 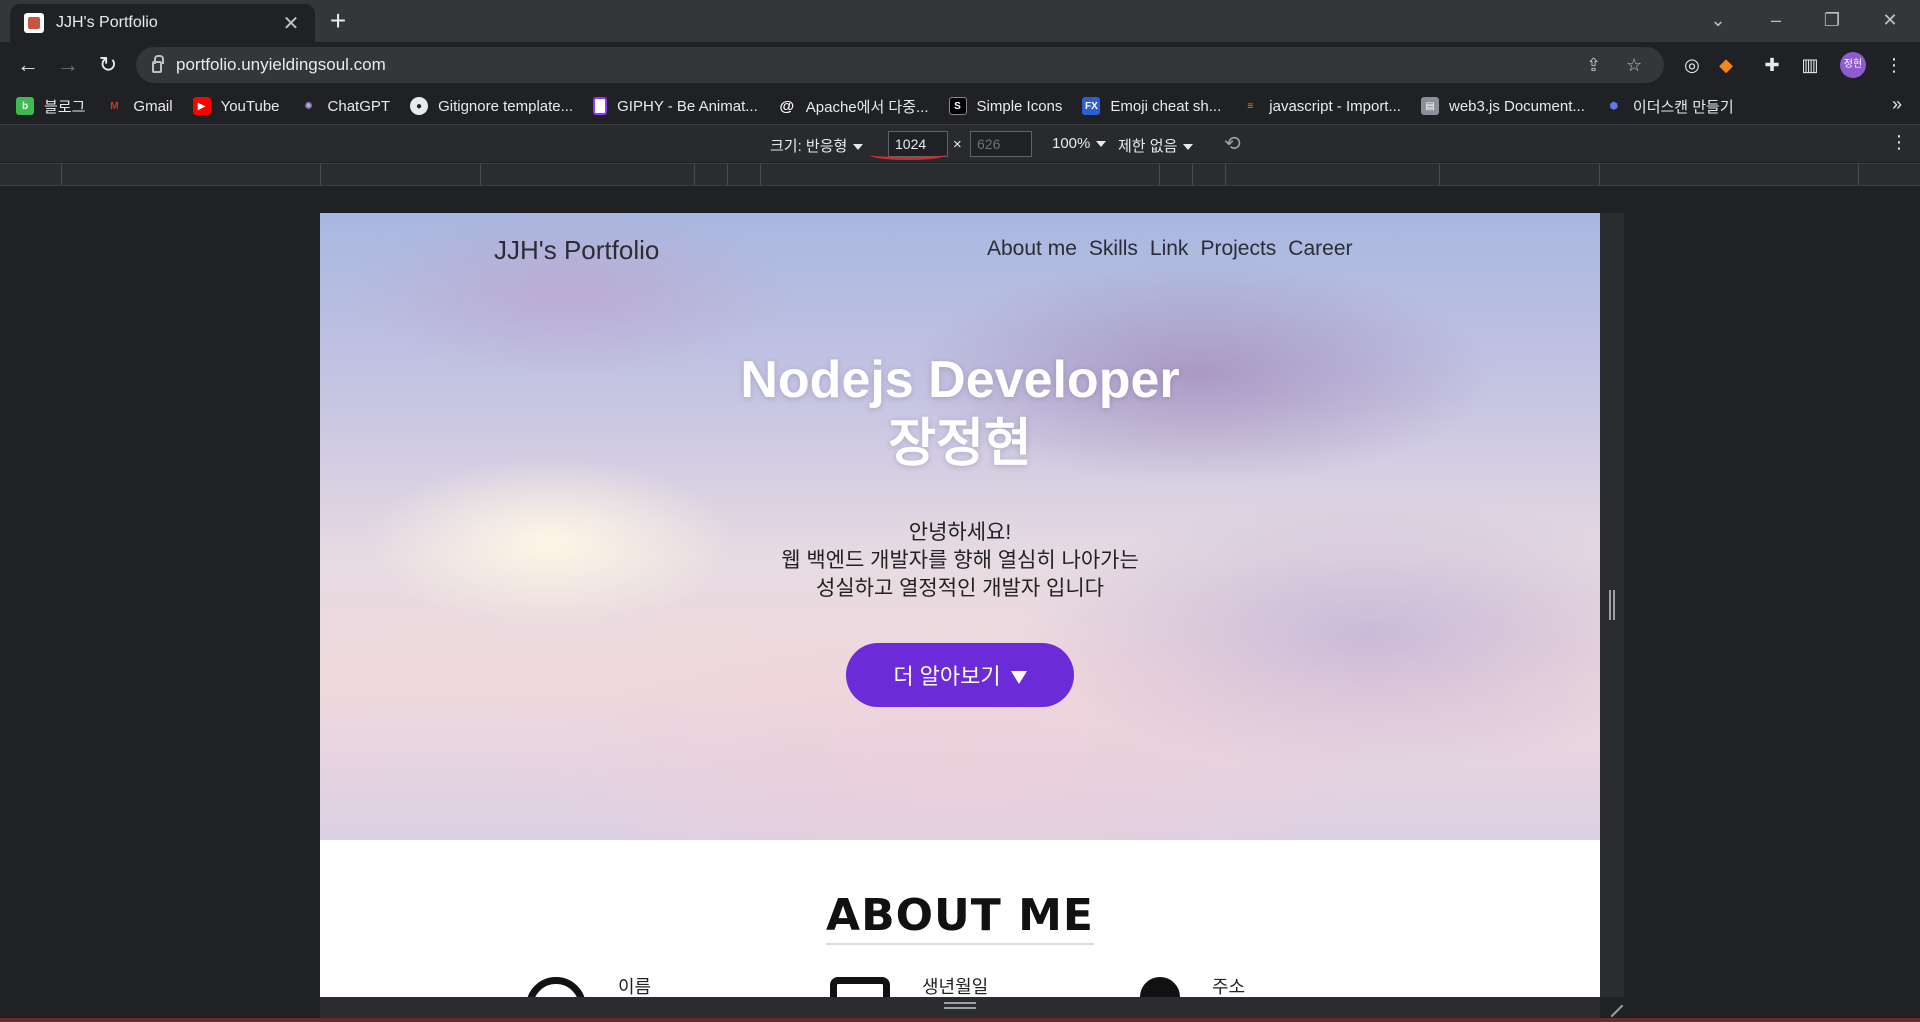 What do you see at coordinates (153, 106) in the screenshot?
I see `bookmark-label: Gmail` at bounding box center [153, 106].